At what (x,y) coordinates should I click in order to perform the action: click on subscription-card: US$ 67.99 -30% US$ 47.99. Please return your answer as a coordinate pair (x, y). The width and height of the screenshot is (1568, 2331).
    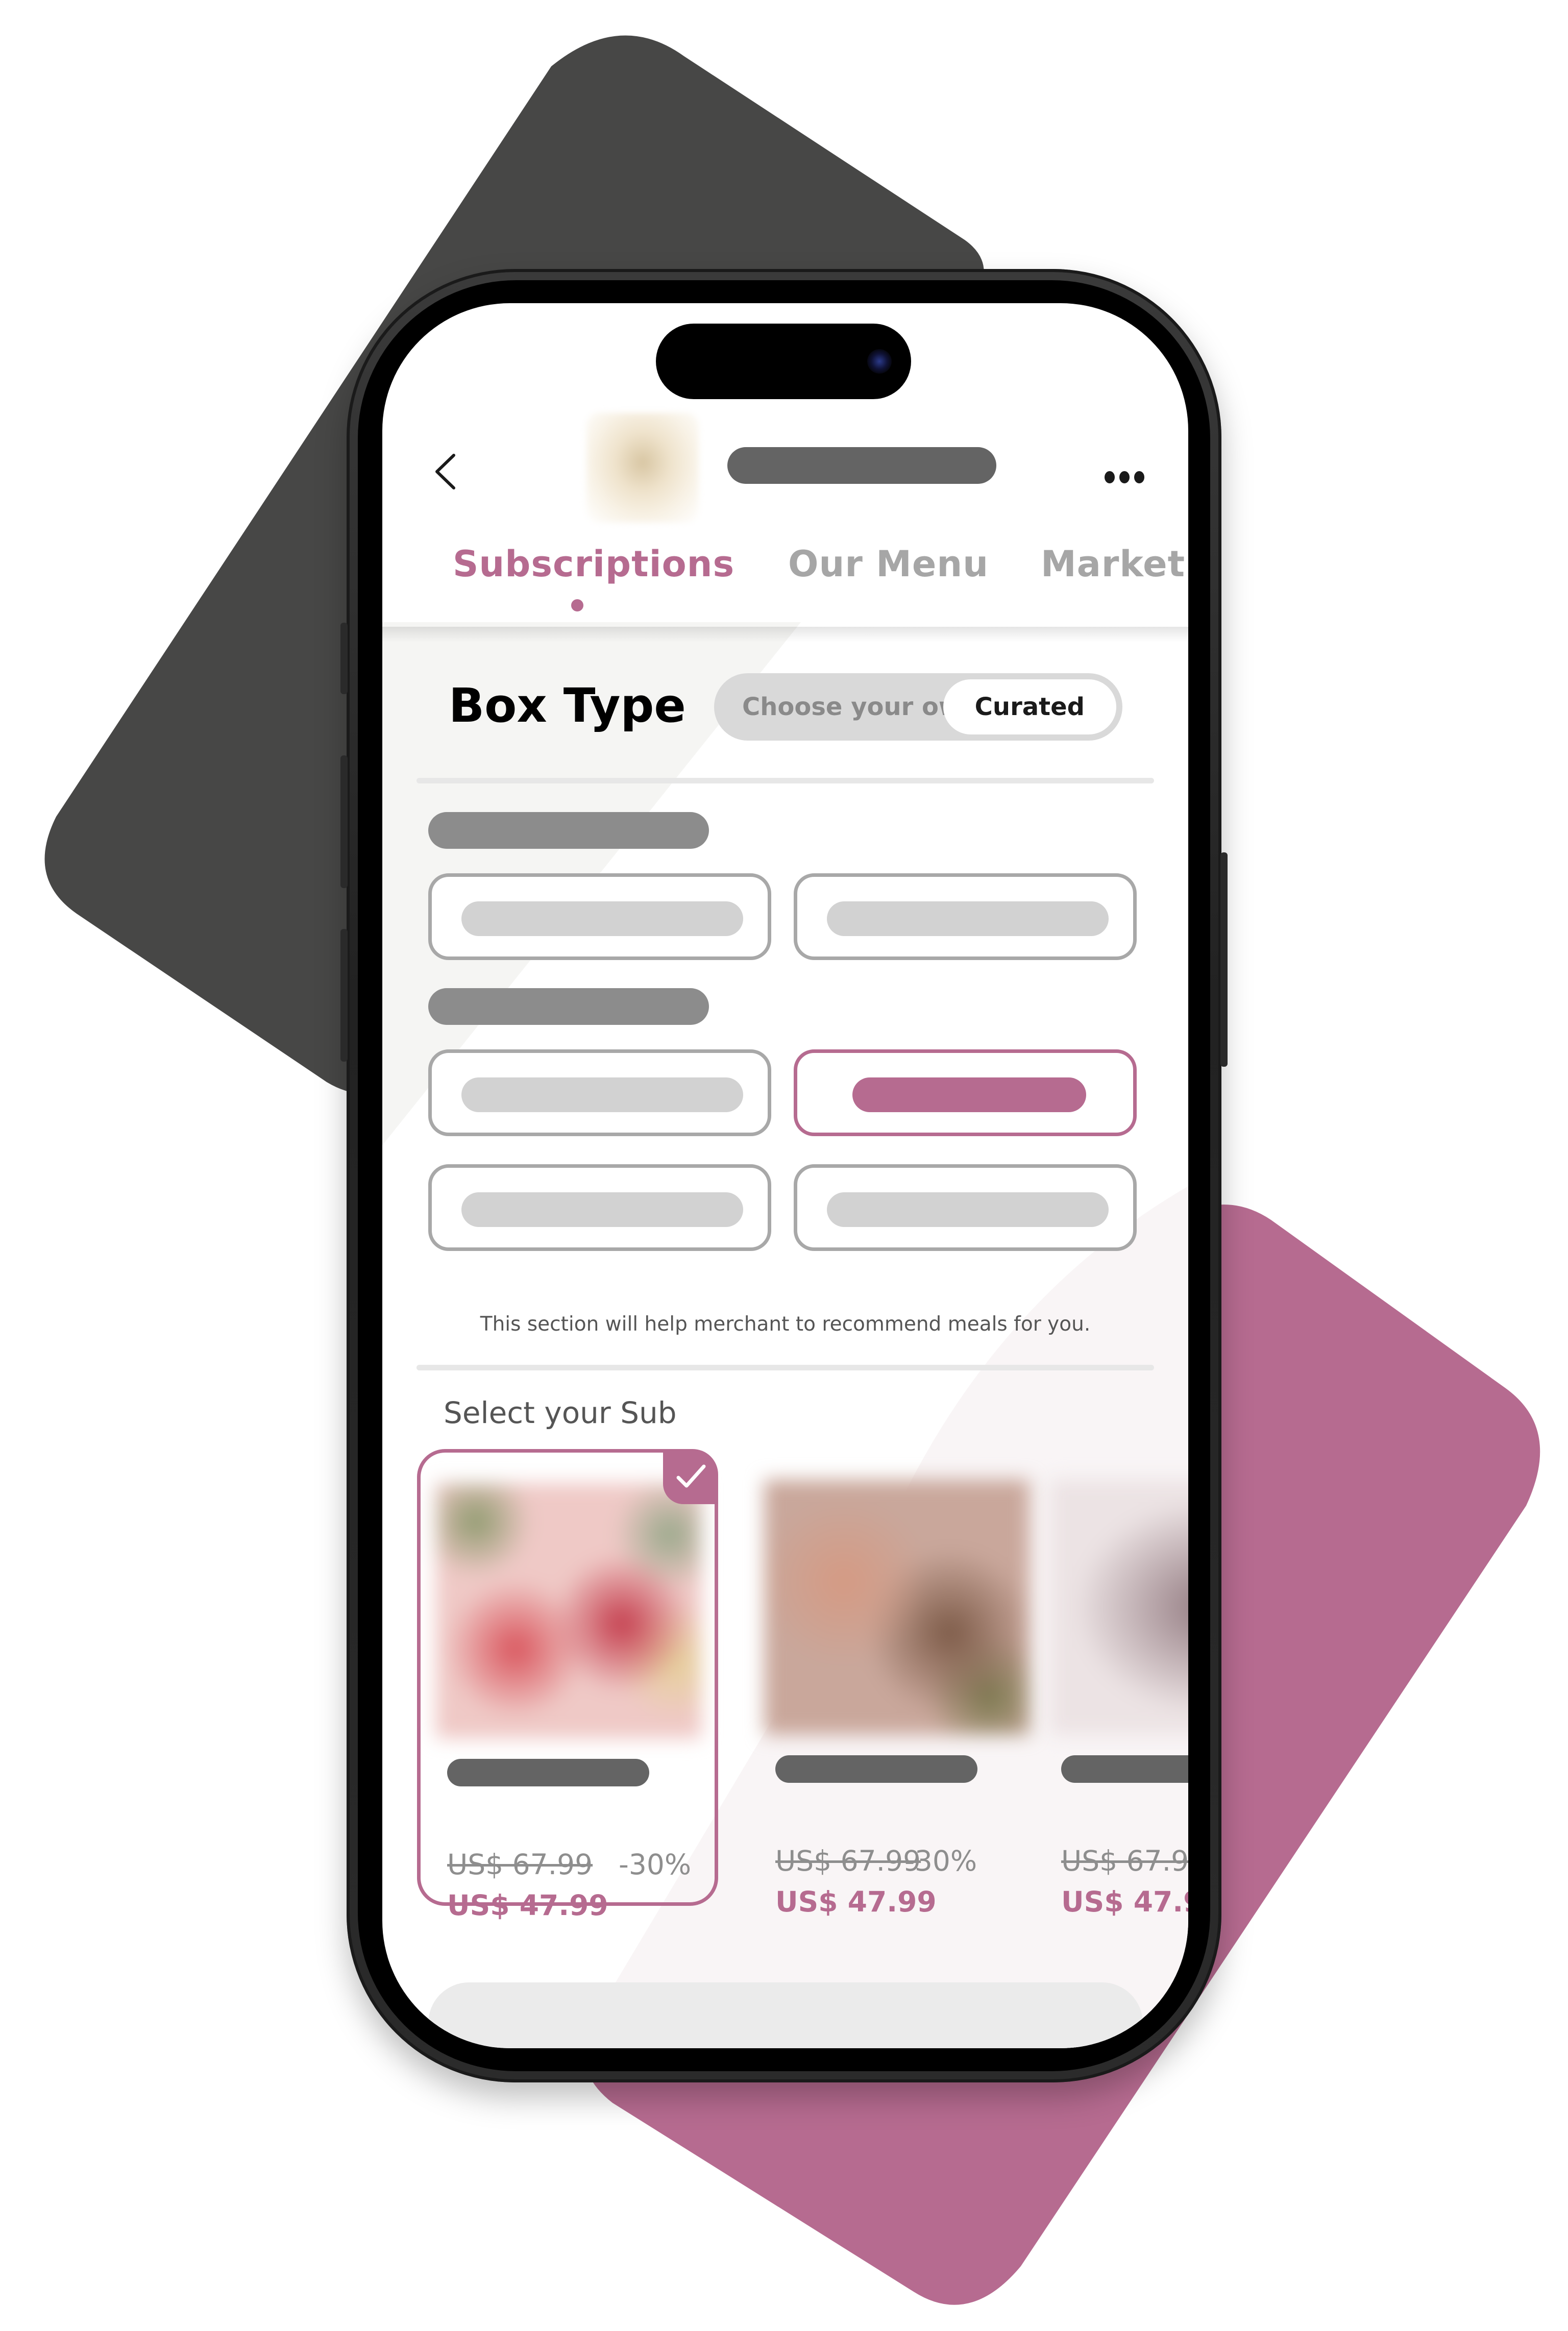
    Looking at the image, I should click on (899, 1683).